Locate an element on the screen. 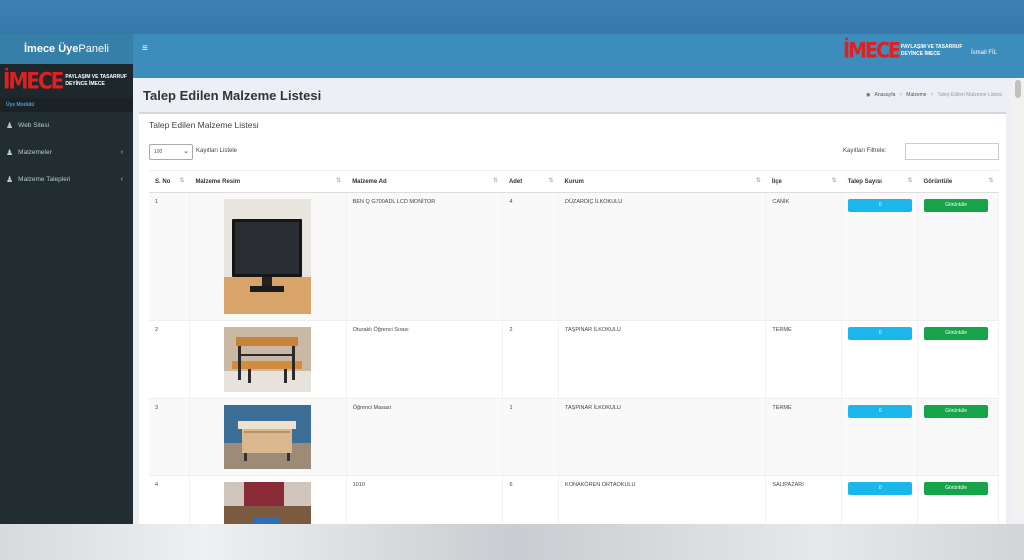  student-desk-image is located at coordinates (268, 437).